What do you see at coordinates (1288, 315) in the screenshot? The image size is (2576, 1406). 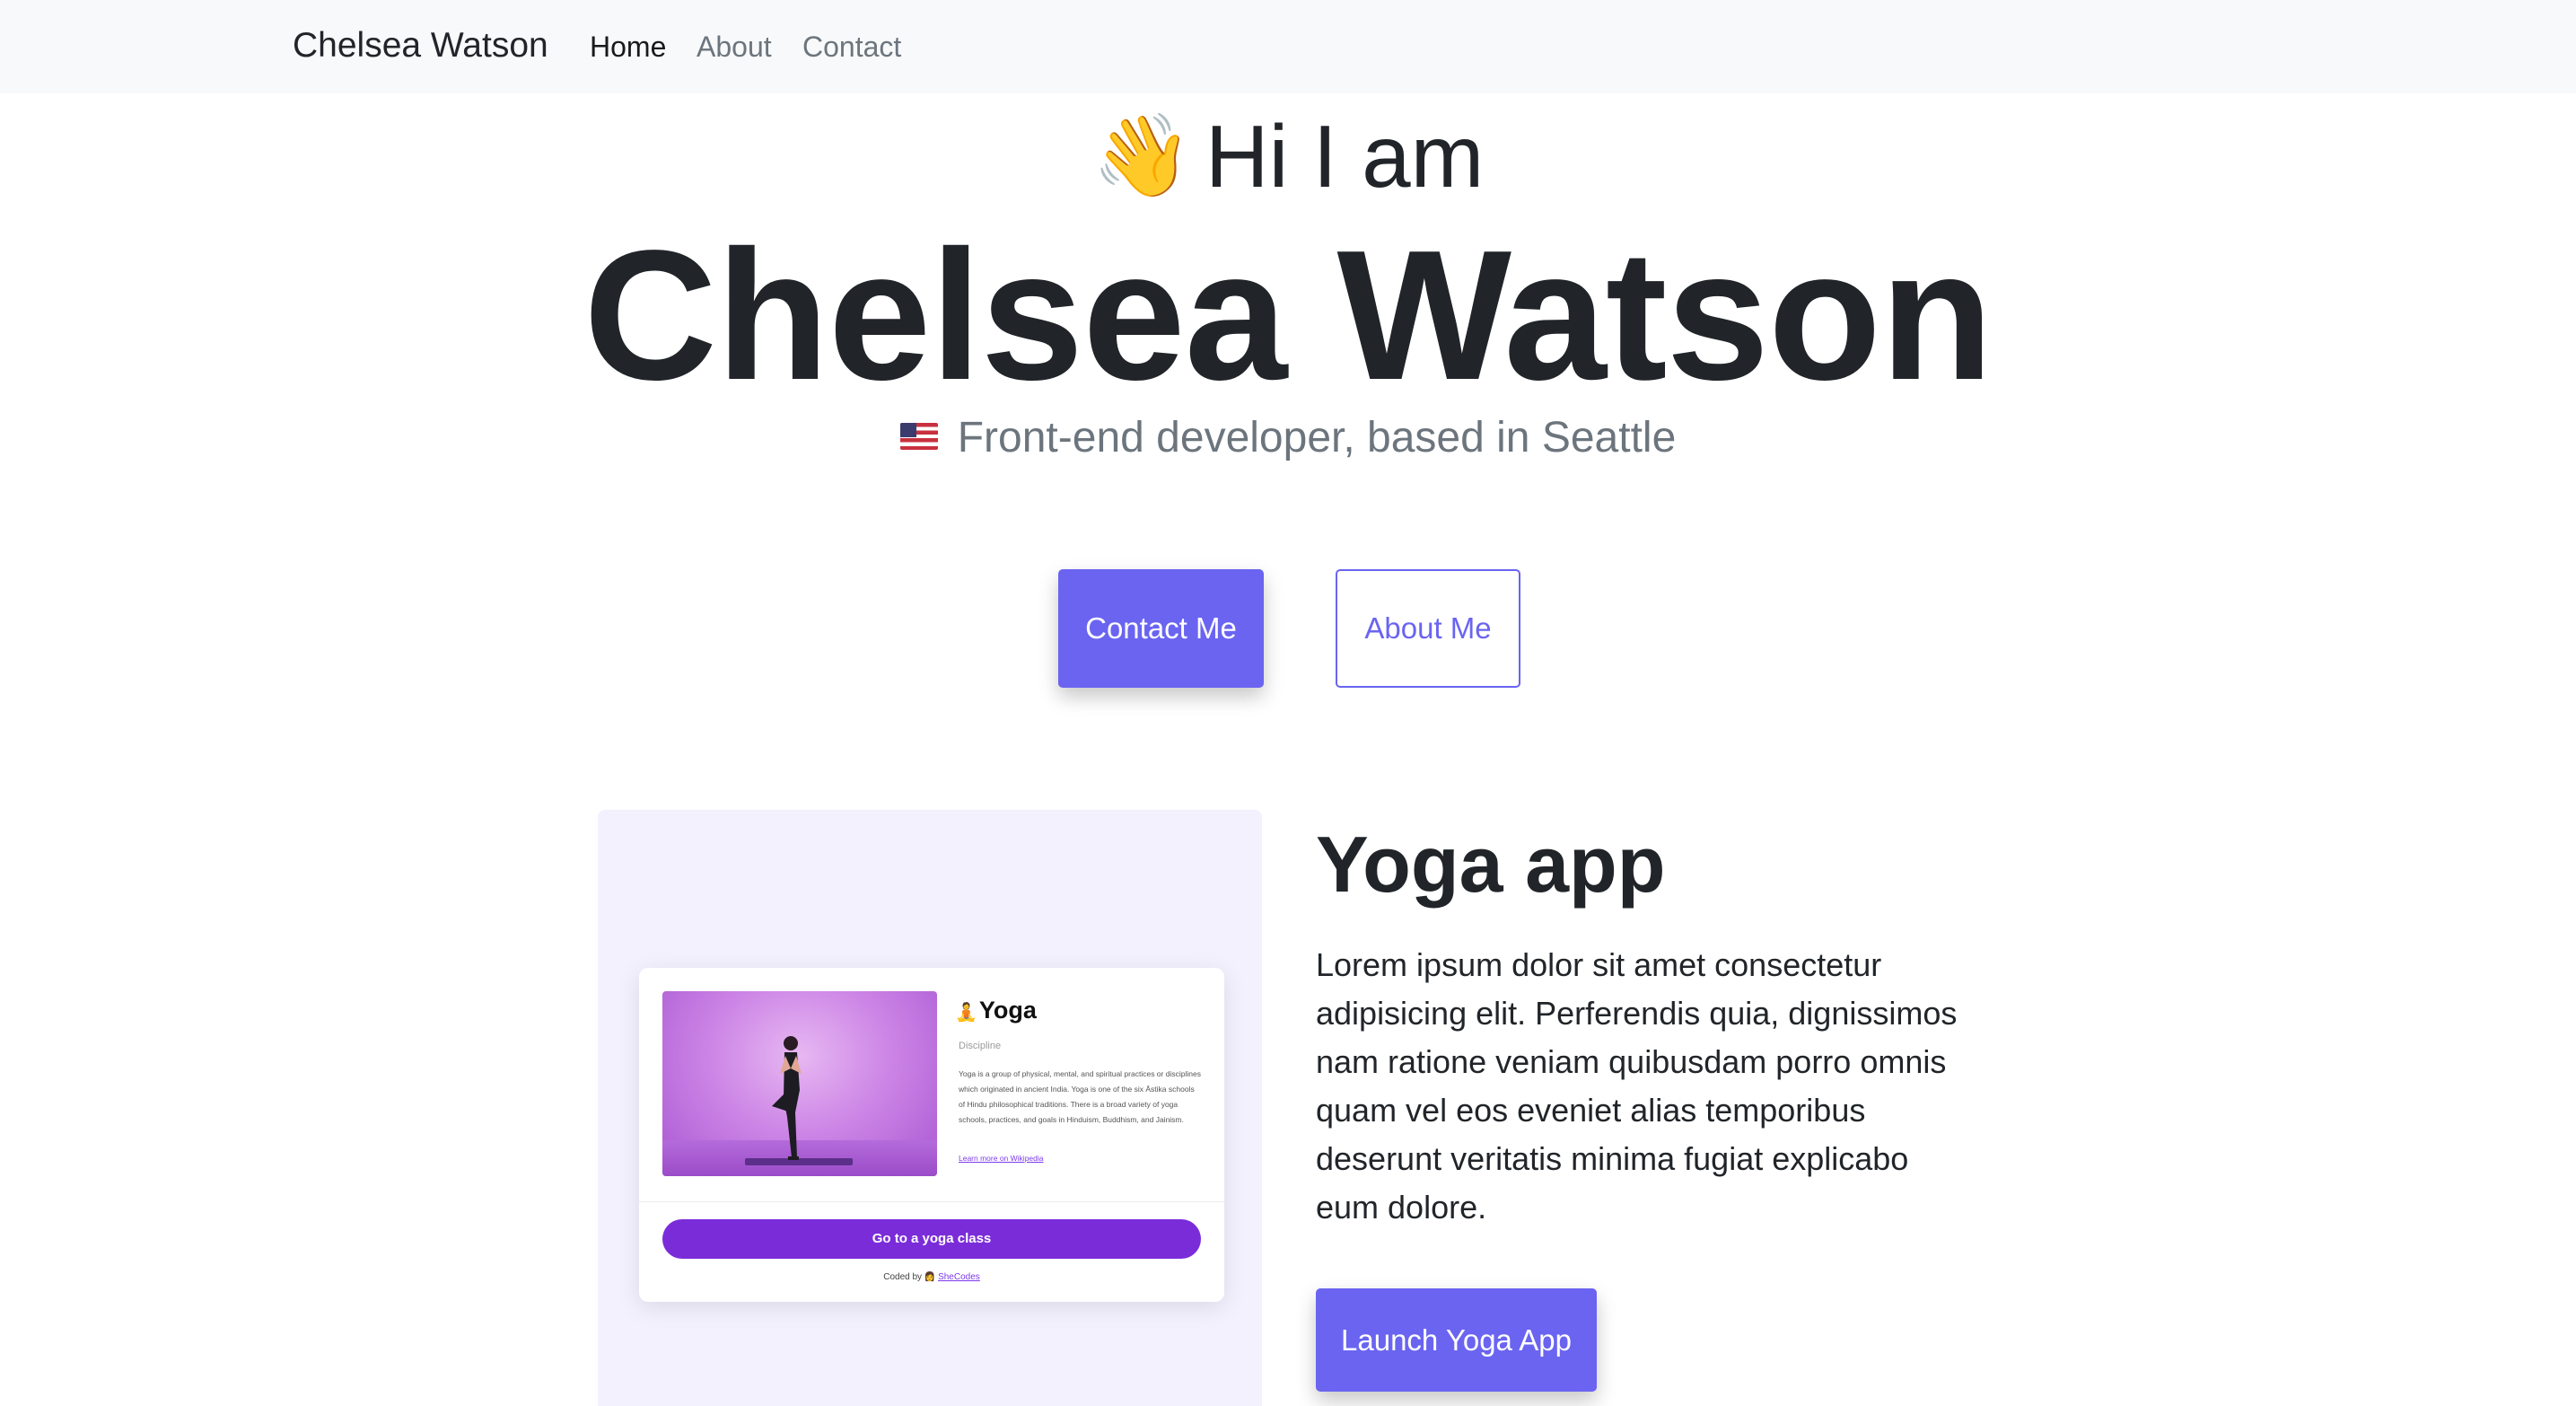 I see `hero-name: Chelsea Watson` at bounding box center [1288, 315].